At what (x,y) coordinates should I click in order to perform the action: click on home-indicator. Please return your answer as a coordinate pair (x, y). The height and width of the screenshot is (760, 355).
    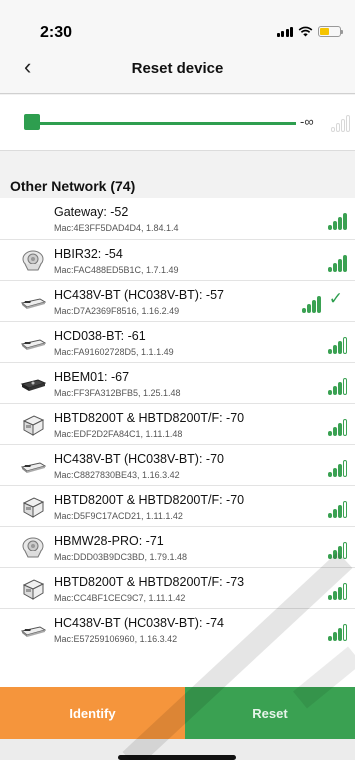
    Looking at the image, I should click on (177, 757).